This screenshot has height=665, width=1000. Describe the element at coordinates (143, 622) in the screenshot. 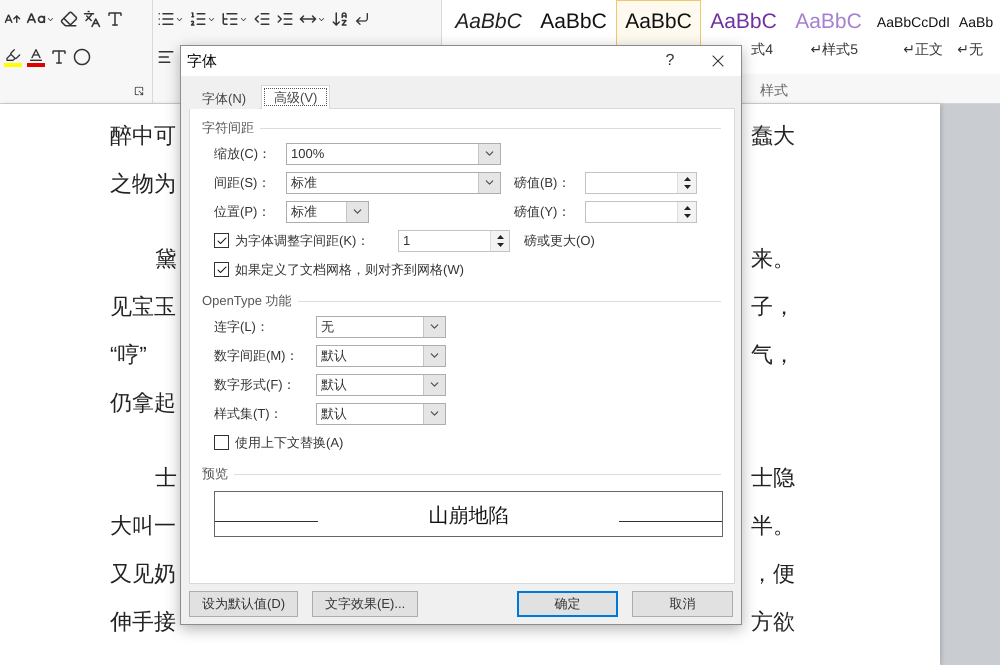

I see `document-text: 伸手接` at that location.